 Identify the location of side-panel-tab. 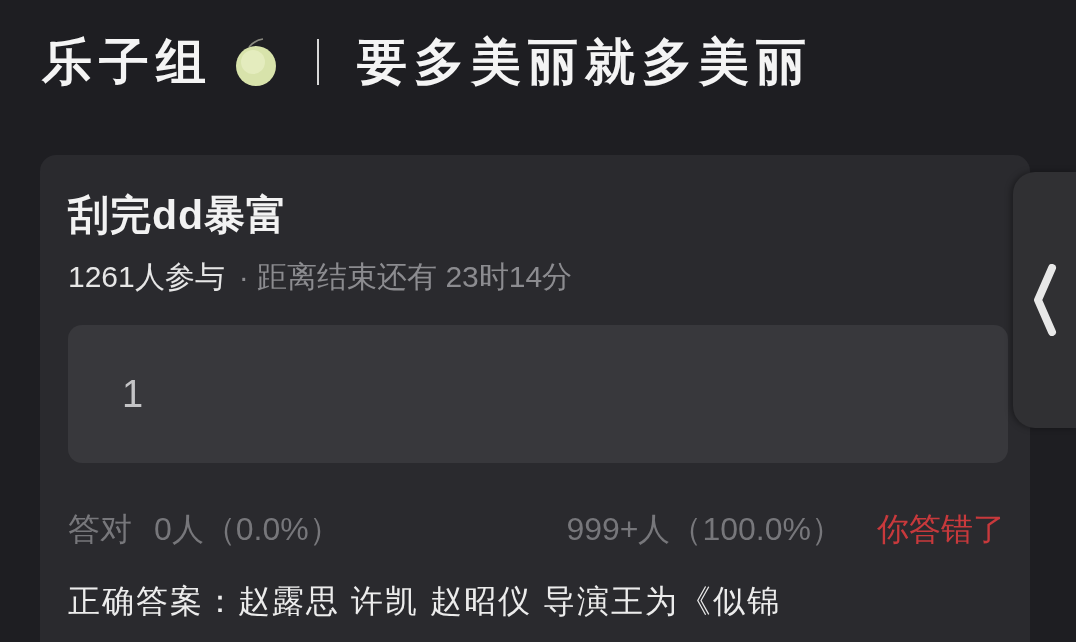
(1044, 300).